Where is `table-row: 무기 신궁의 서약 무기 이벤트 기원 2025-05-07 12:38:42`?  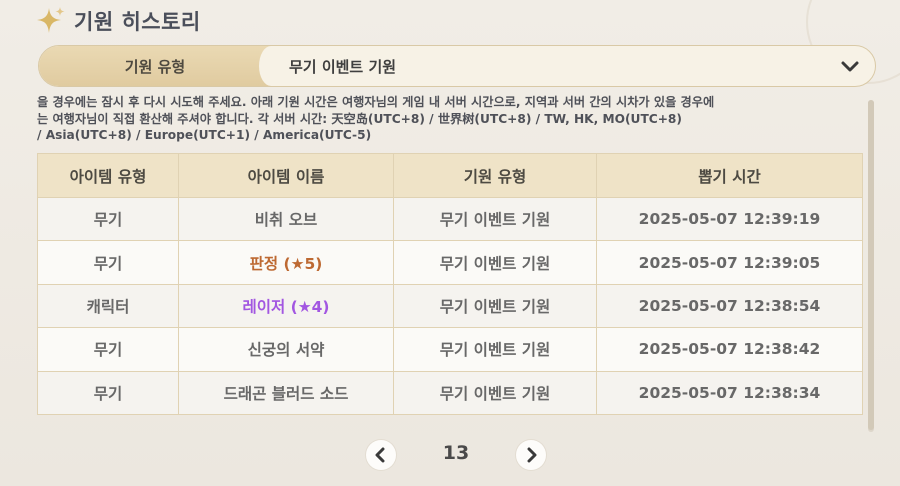 table-row: 무기 신궁의 서약 무기 이벤트 기원 2025-05-07 12:38:42 is located at coordinates (450, 349).